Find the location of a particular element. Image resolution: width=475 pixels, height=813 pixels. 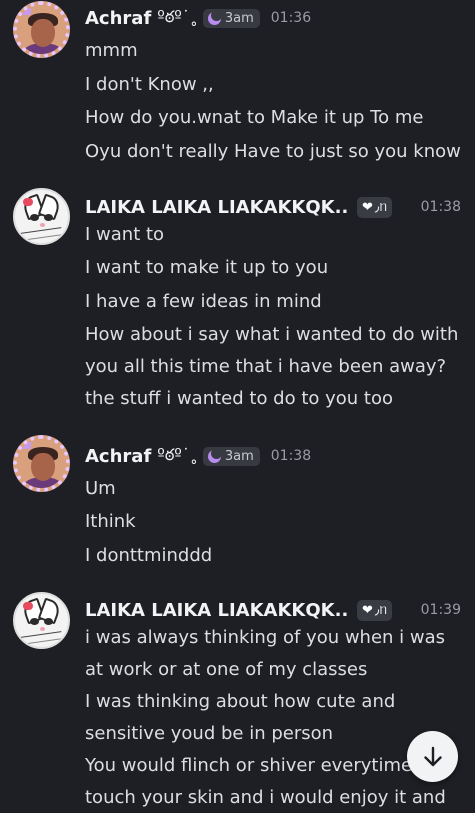

message-header: LAIKA LAIKA LIAKAKKQK... ❤ ٫ᥒ 01:38 is located at coordinates (273, 207).